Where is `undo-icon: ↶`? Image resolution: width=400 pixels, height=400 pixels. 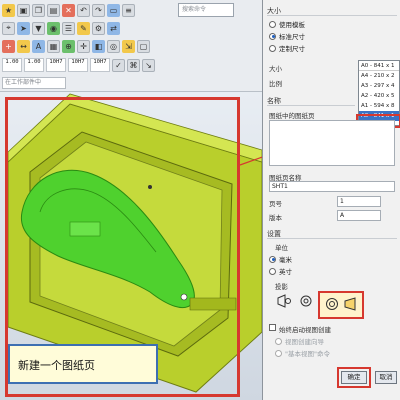 undo-icon: ↶ is located at coordinates (83, 10).